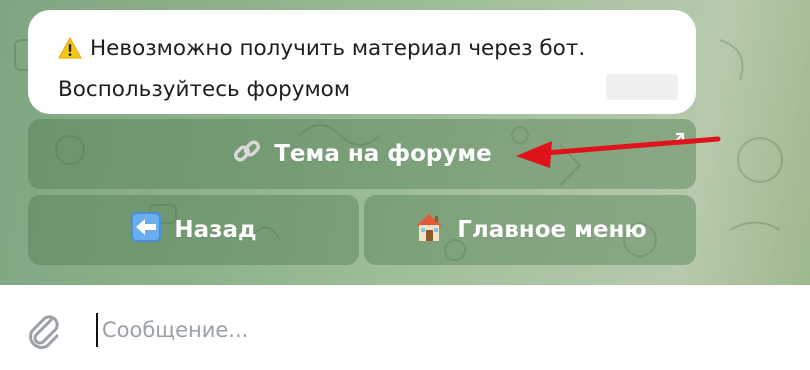 This screenshot has width=810, height=370. I want to click on forum-topic-label: Тема на форуме, so click(383, 154).